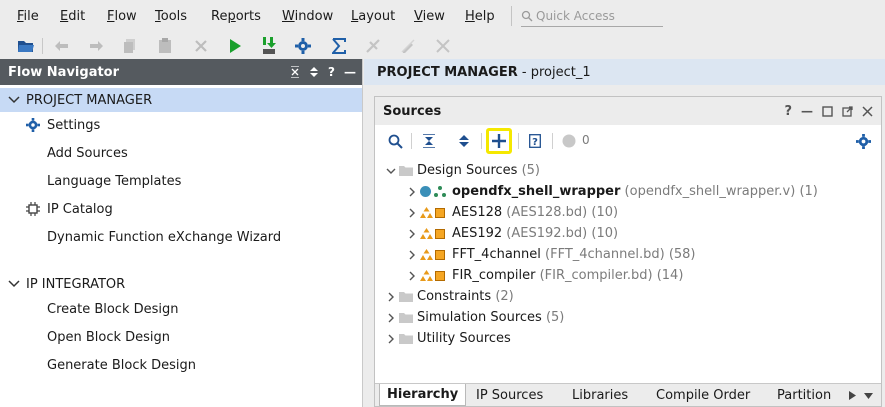 This screenshot has height=407, width=885. What do you see at coordinates (628, 317) in the screenshot?
I see `tree-row-simulation-sources: Simulation Sources (5)` at bounding box center [628, 317].